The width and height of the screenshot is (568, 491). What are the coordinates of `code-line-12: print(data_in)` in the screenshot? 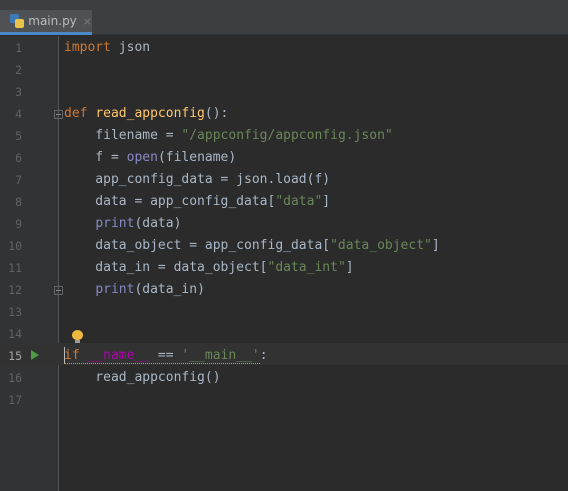 It's located at (134, 290).